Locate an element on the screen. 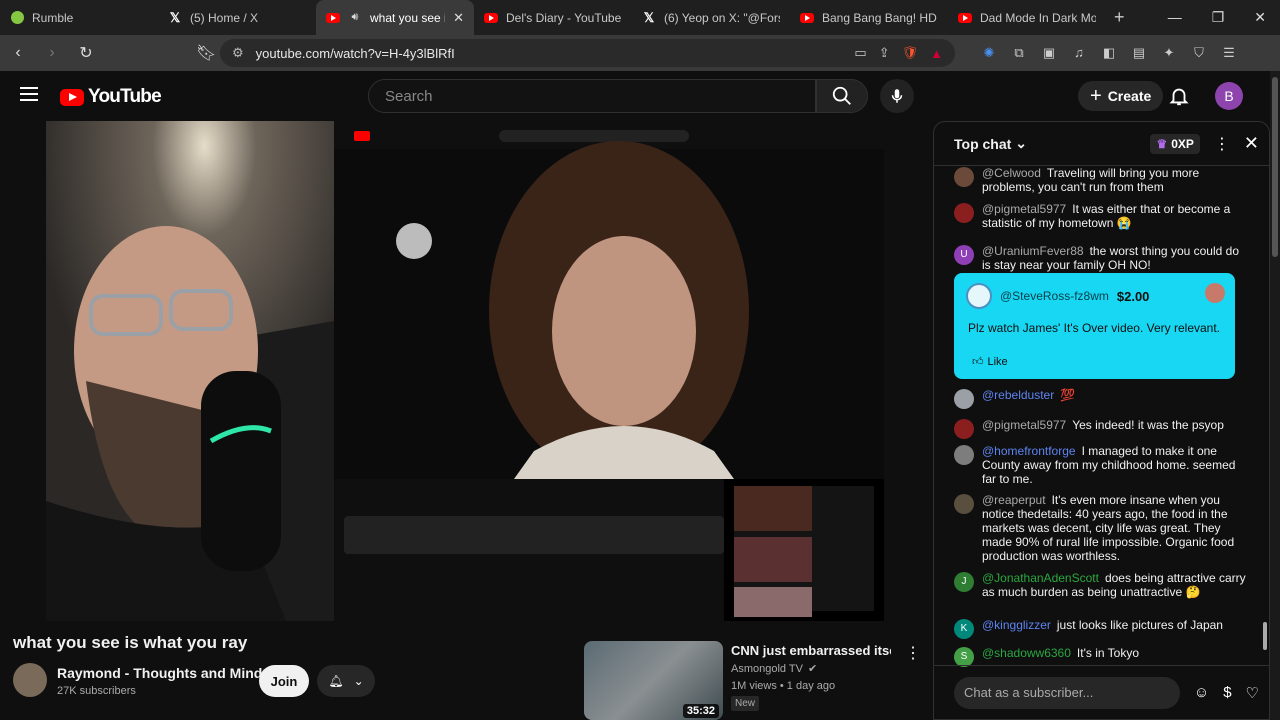 The width and height of the screenshot is (1280, 720). xp-value: 0XP is located at coordinates (1182, 143).